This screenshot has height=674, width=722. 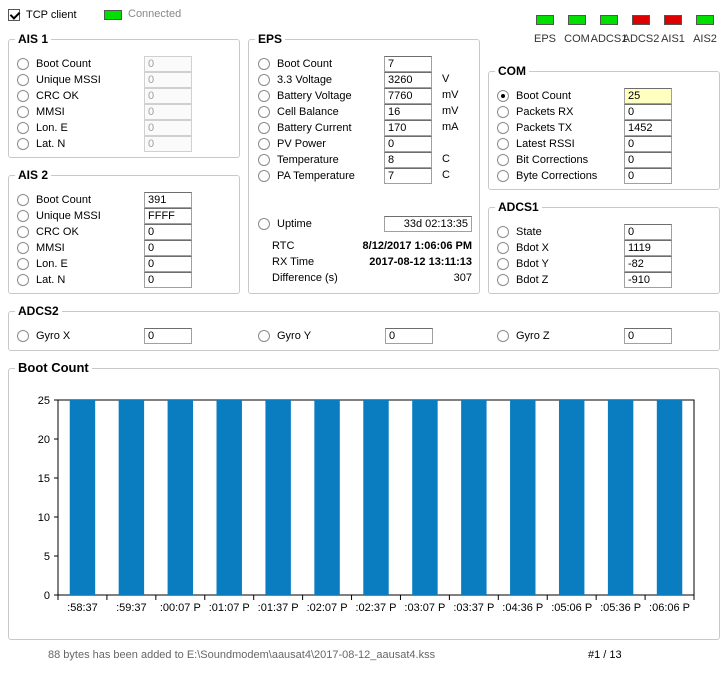 What do you see at coordinates (168, 200) in the screenshot?
I see `ais2-value-field: 391` at bounding box center [168, 200].